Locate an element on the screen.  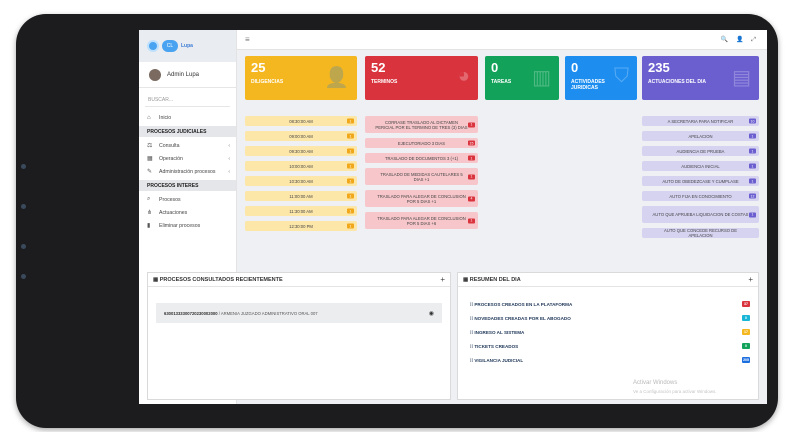
resumen-row-label: TICKETS CREADOS is located at coordinates (496, 346).